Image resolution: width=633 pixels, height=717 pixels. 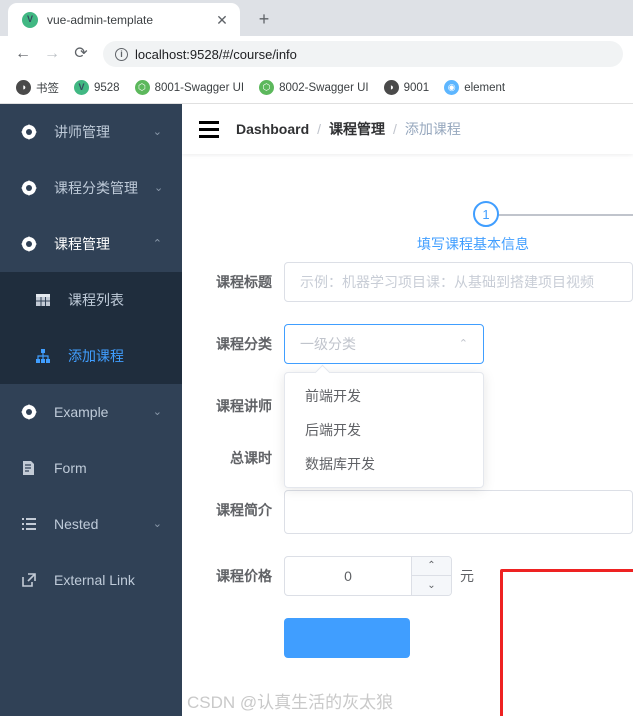 I want to click on sidebar-item-teacher-management: 讲师管理 ⌄, so click(x=91, y=132).